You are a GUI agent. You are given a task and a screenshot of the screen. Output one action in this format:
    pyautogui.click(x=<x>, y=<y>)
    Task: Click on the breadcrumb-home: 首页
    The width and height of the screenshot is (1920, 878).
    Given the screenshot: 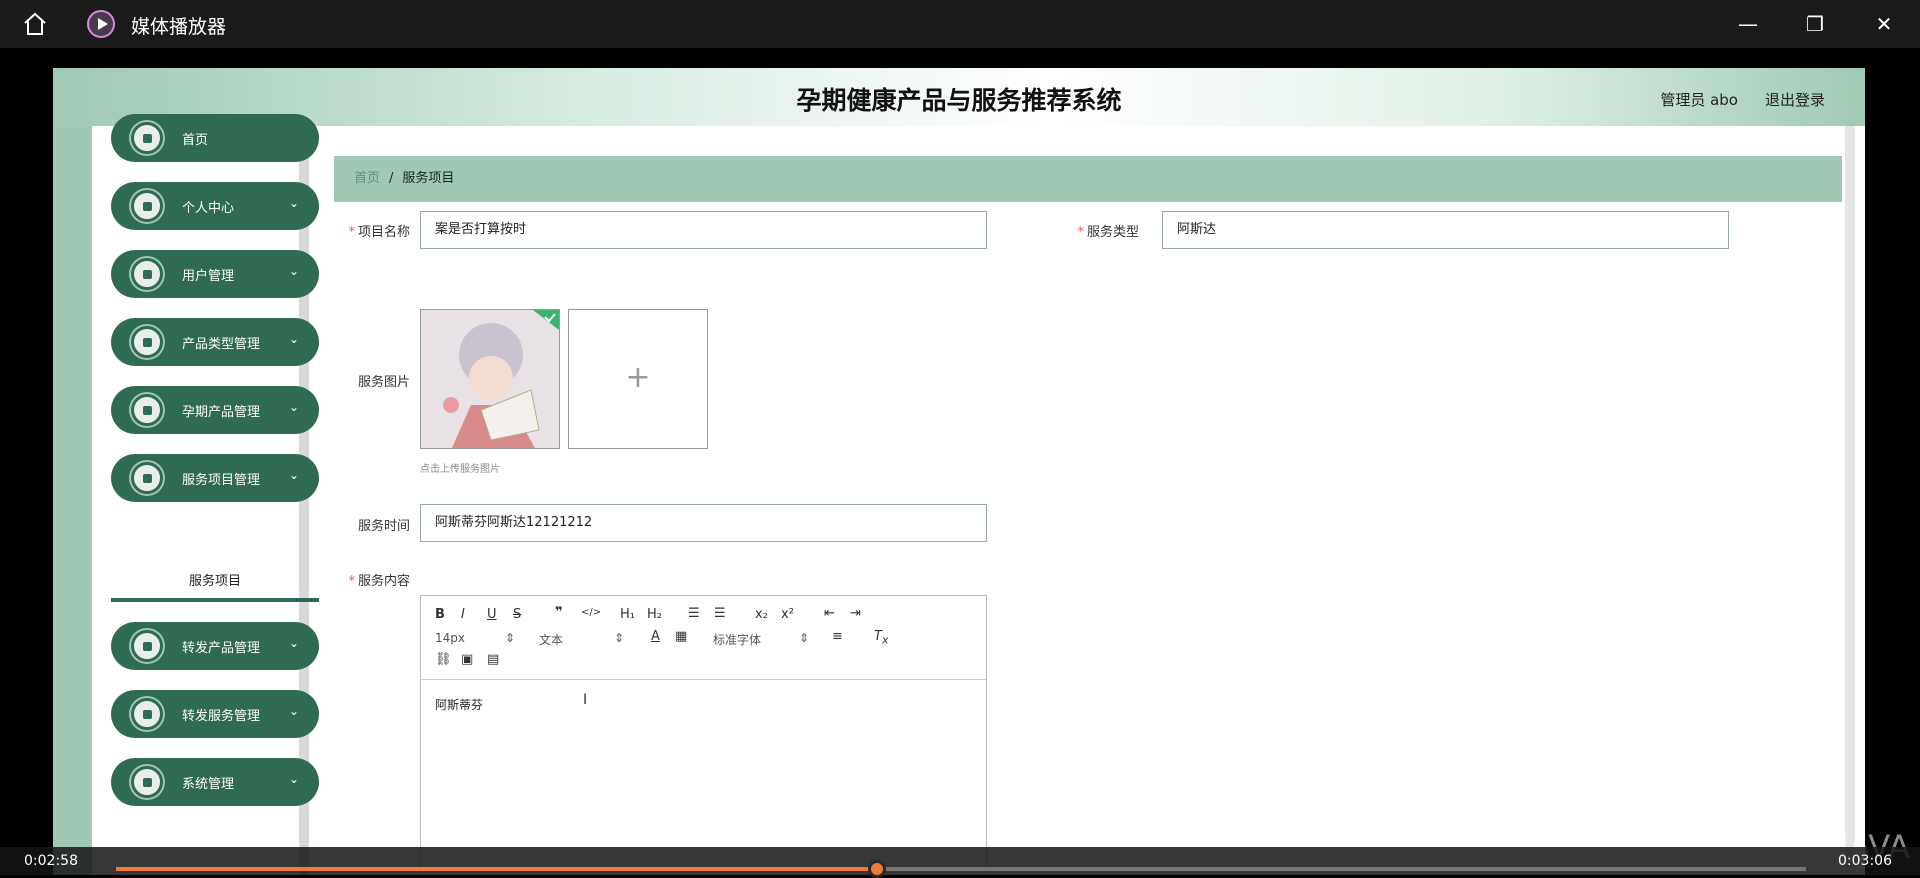 What is the action you would take?
    pyautogui.click(x=367, y=178)
    